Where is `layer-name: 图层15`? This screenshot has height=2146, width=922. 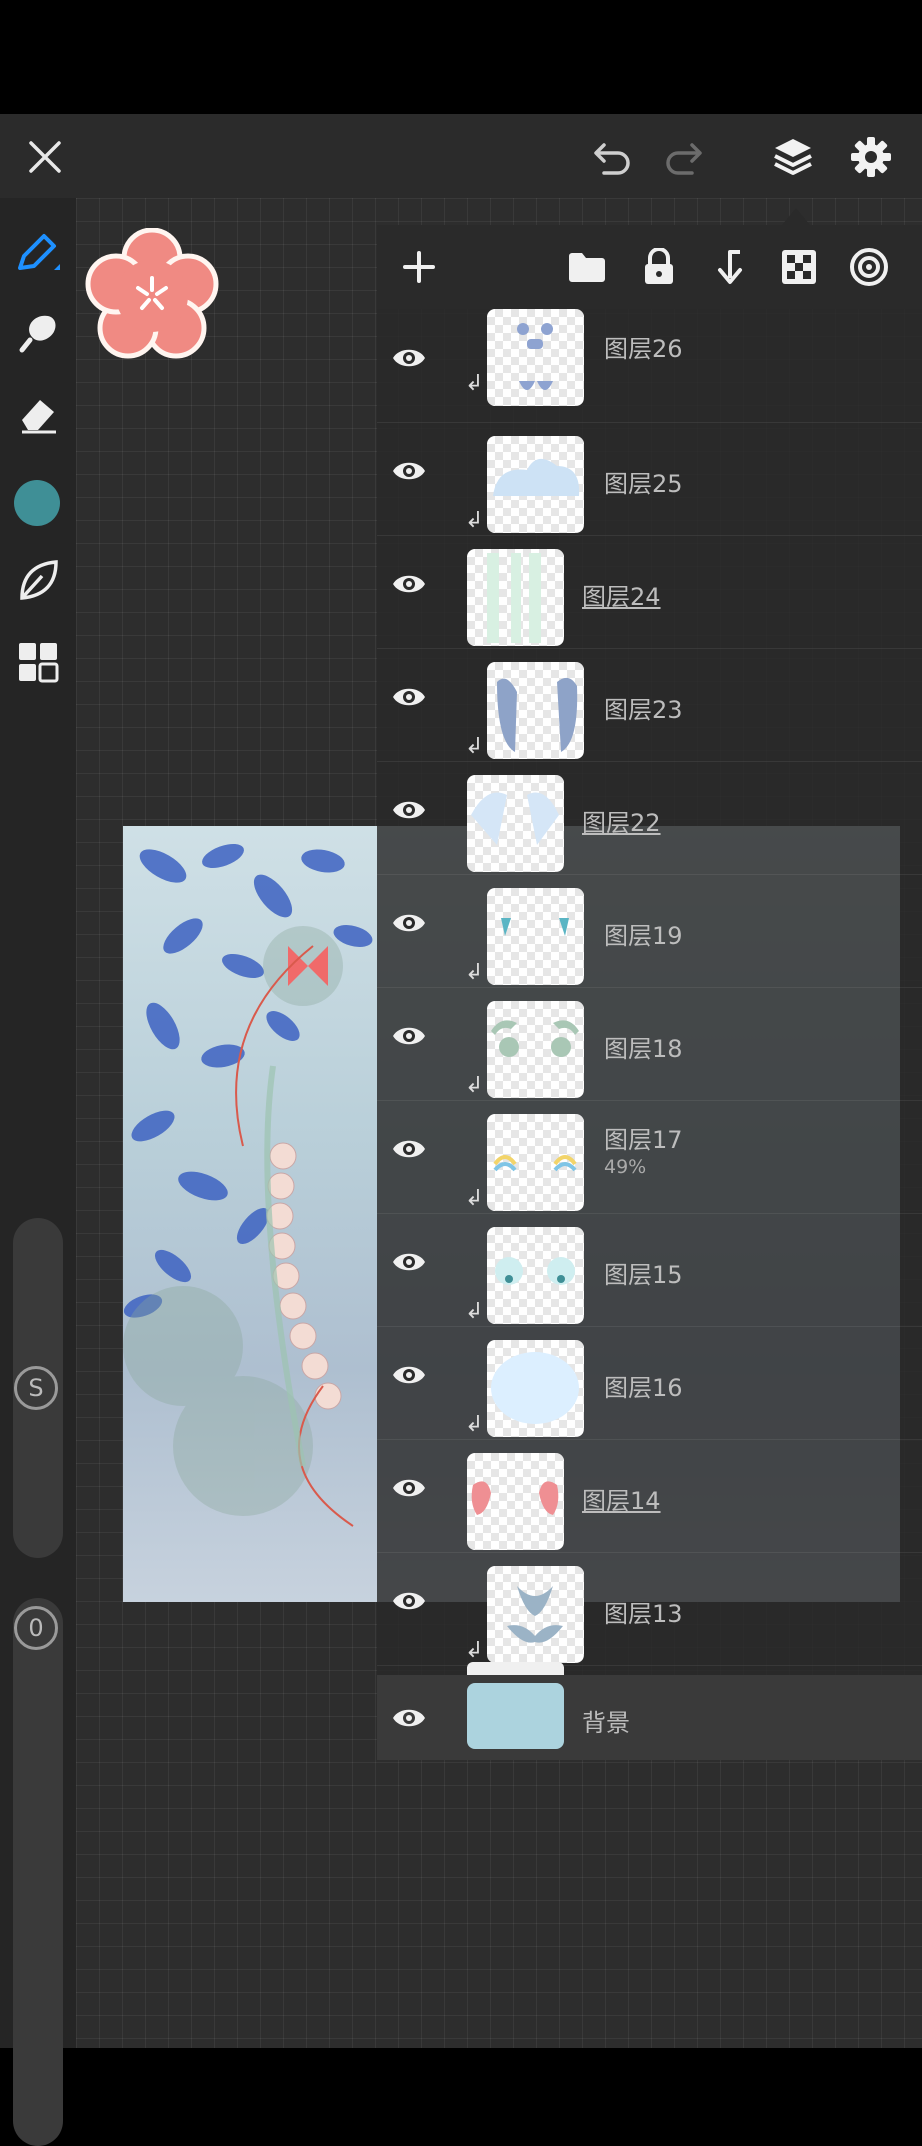
layer-name: 图层15 is located at coordinates (643, 1275).